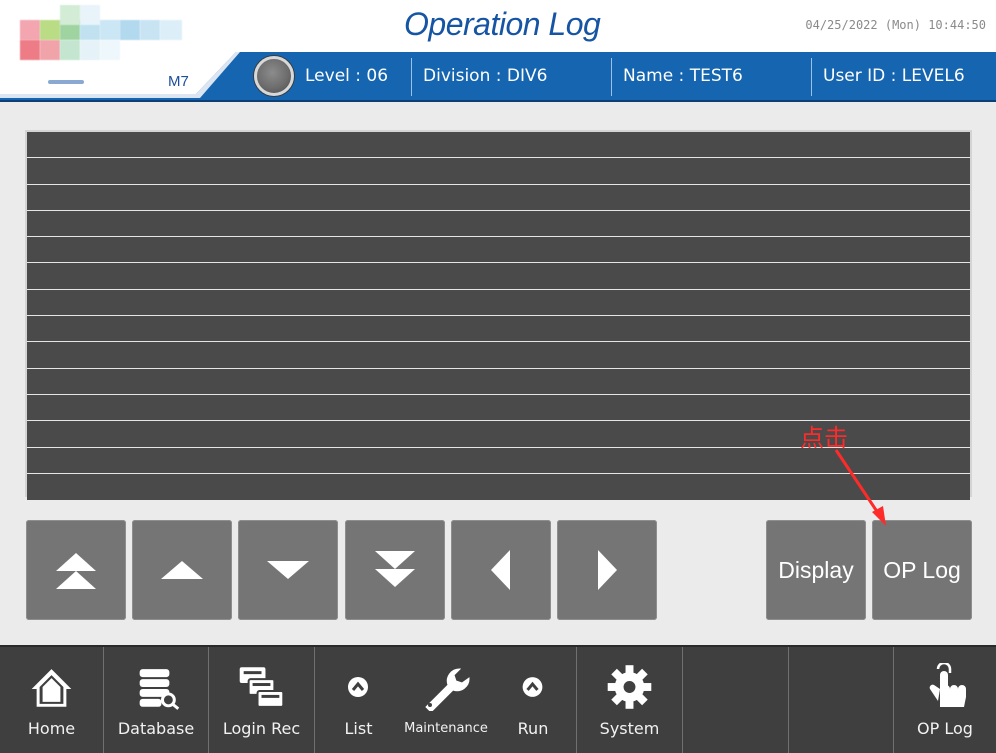 The image size is (996, 753). Describe the element at coordinates (51, 688) in the screenshot. I see `home-icon` at that location.